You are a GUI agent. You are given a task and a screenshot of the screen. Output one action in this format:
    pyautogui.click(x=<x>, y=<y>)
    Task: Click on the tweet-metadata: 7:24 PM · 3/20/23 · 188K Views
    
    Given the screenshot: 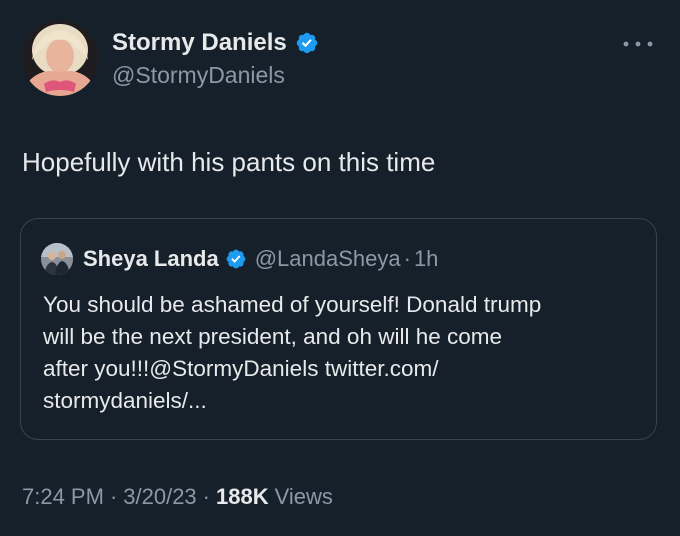 What is the action you would take?
    pyautogui.click(x=177, y=497)
    